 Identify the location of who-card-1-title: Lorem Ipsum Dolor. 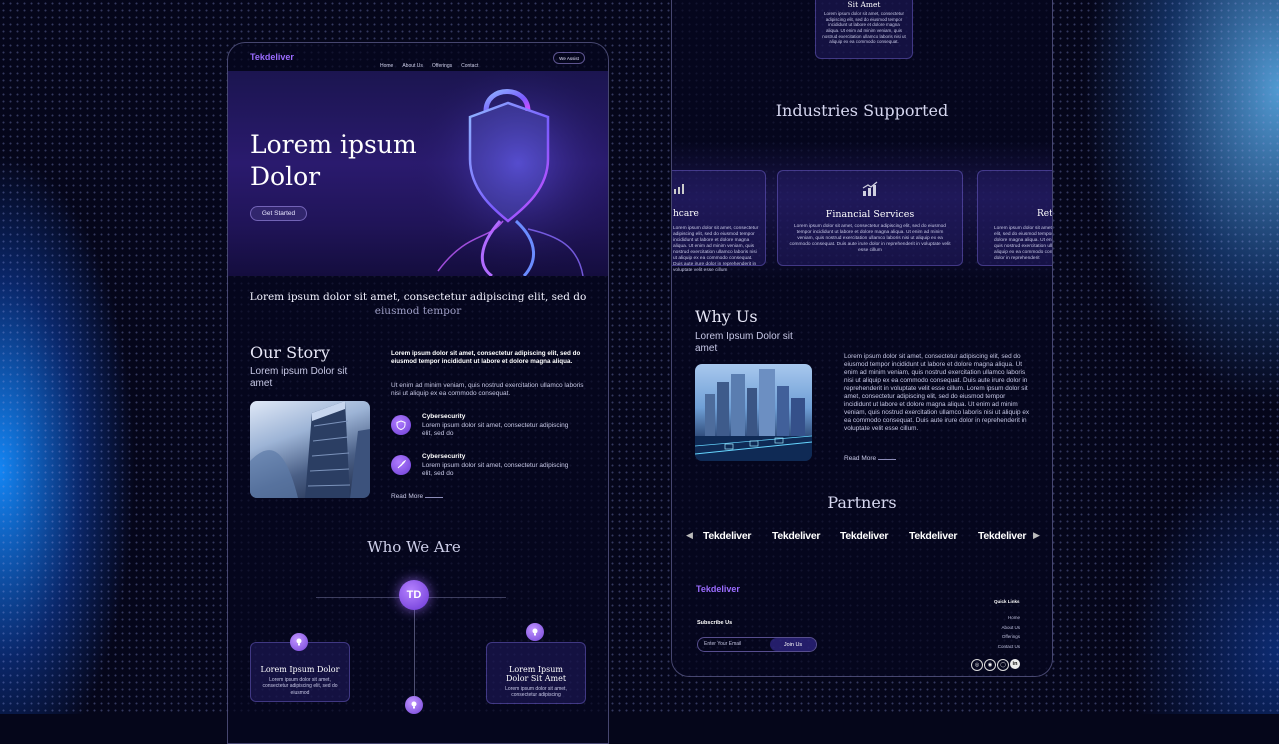
(300, 669).